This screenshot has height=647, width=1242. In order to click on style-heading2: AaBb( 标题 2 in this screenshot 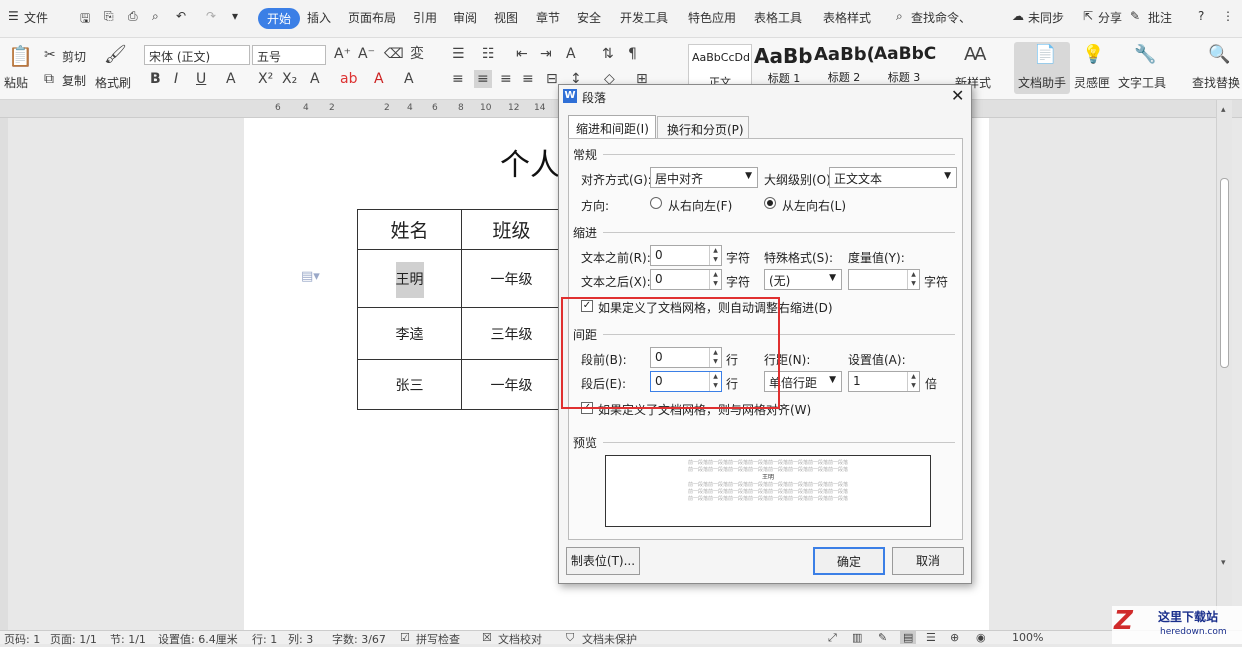, I will do `click(844, 66)`.